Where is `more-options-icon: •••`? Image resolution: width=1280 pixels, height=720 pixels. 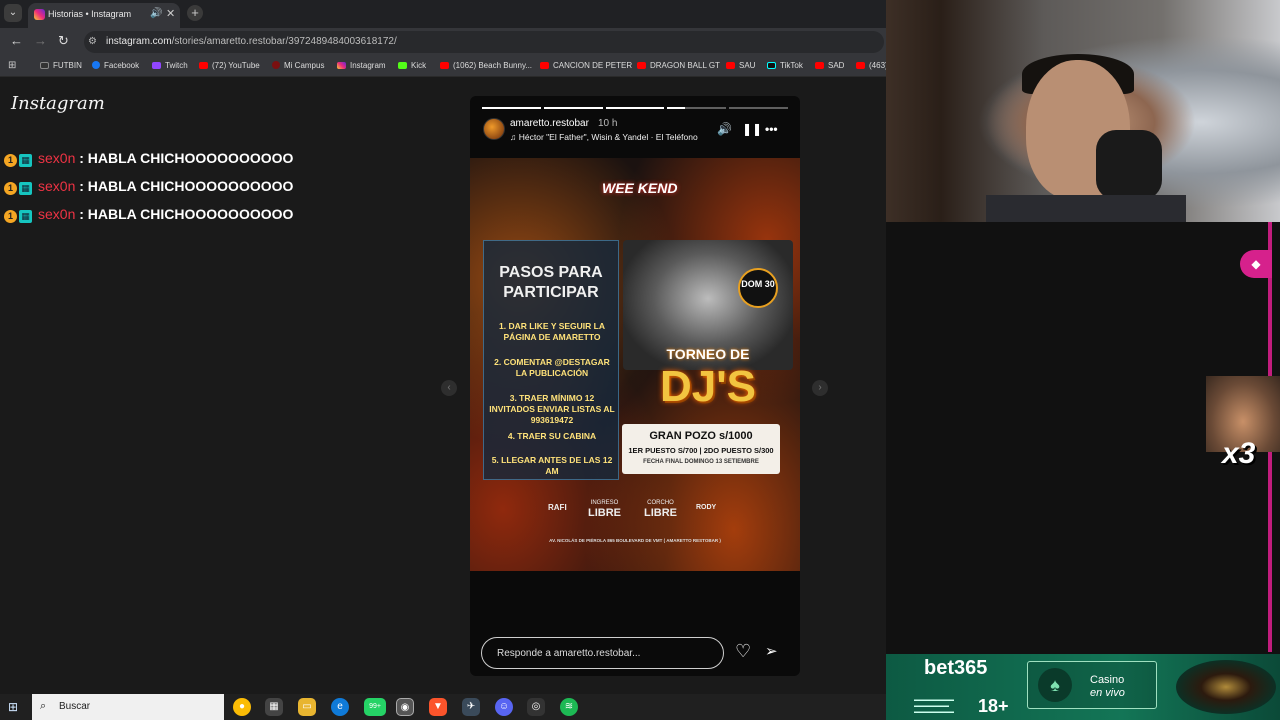 more-options-icon: ••• is located at coordinates (771, 129).